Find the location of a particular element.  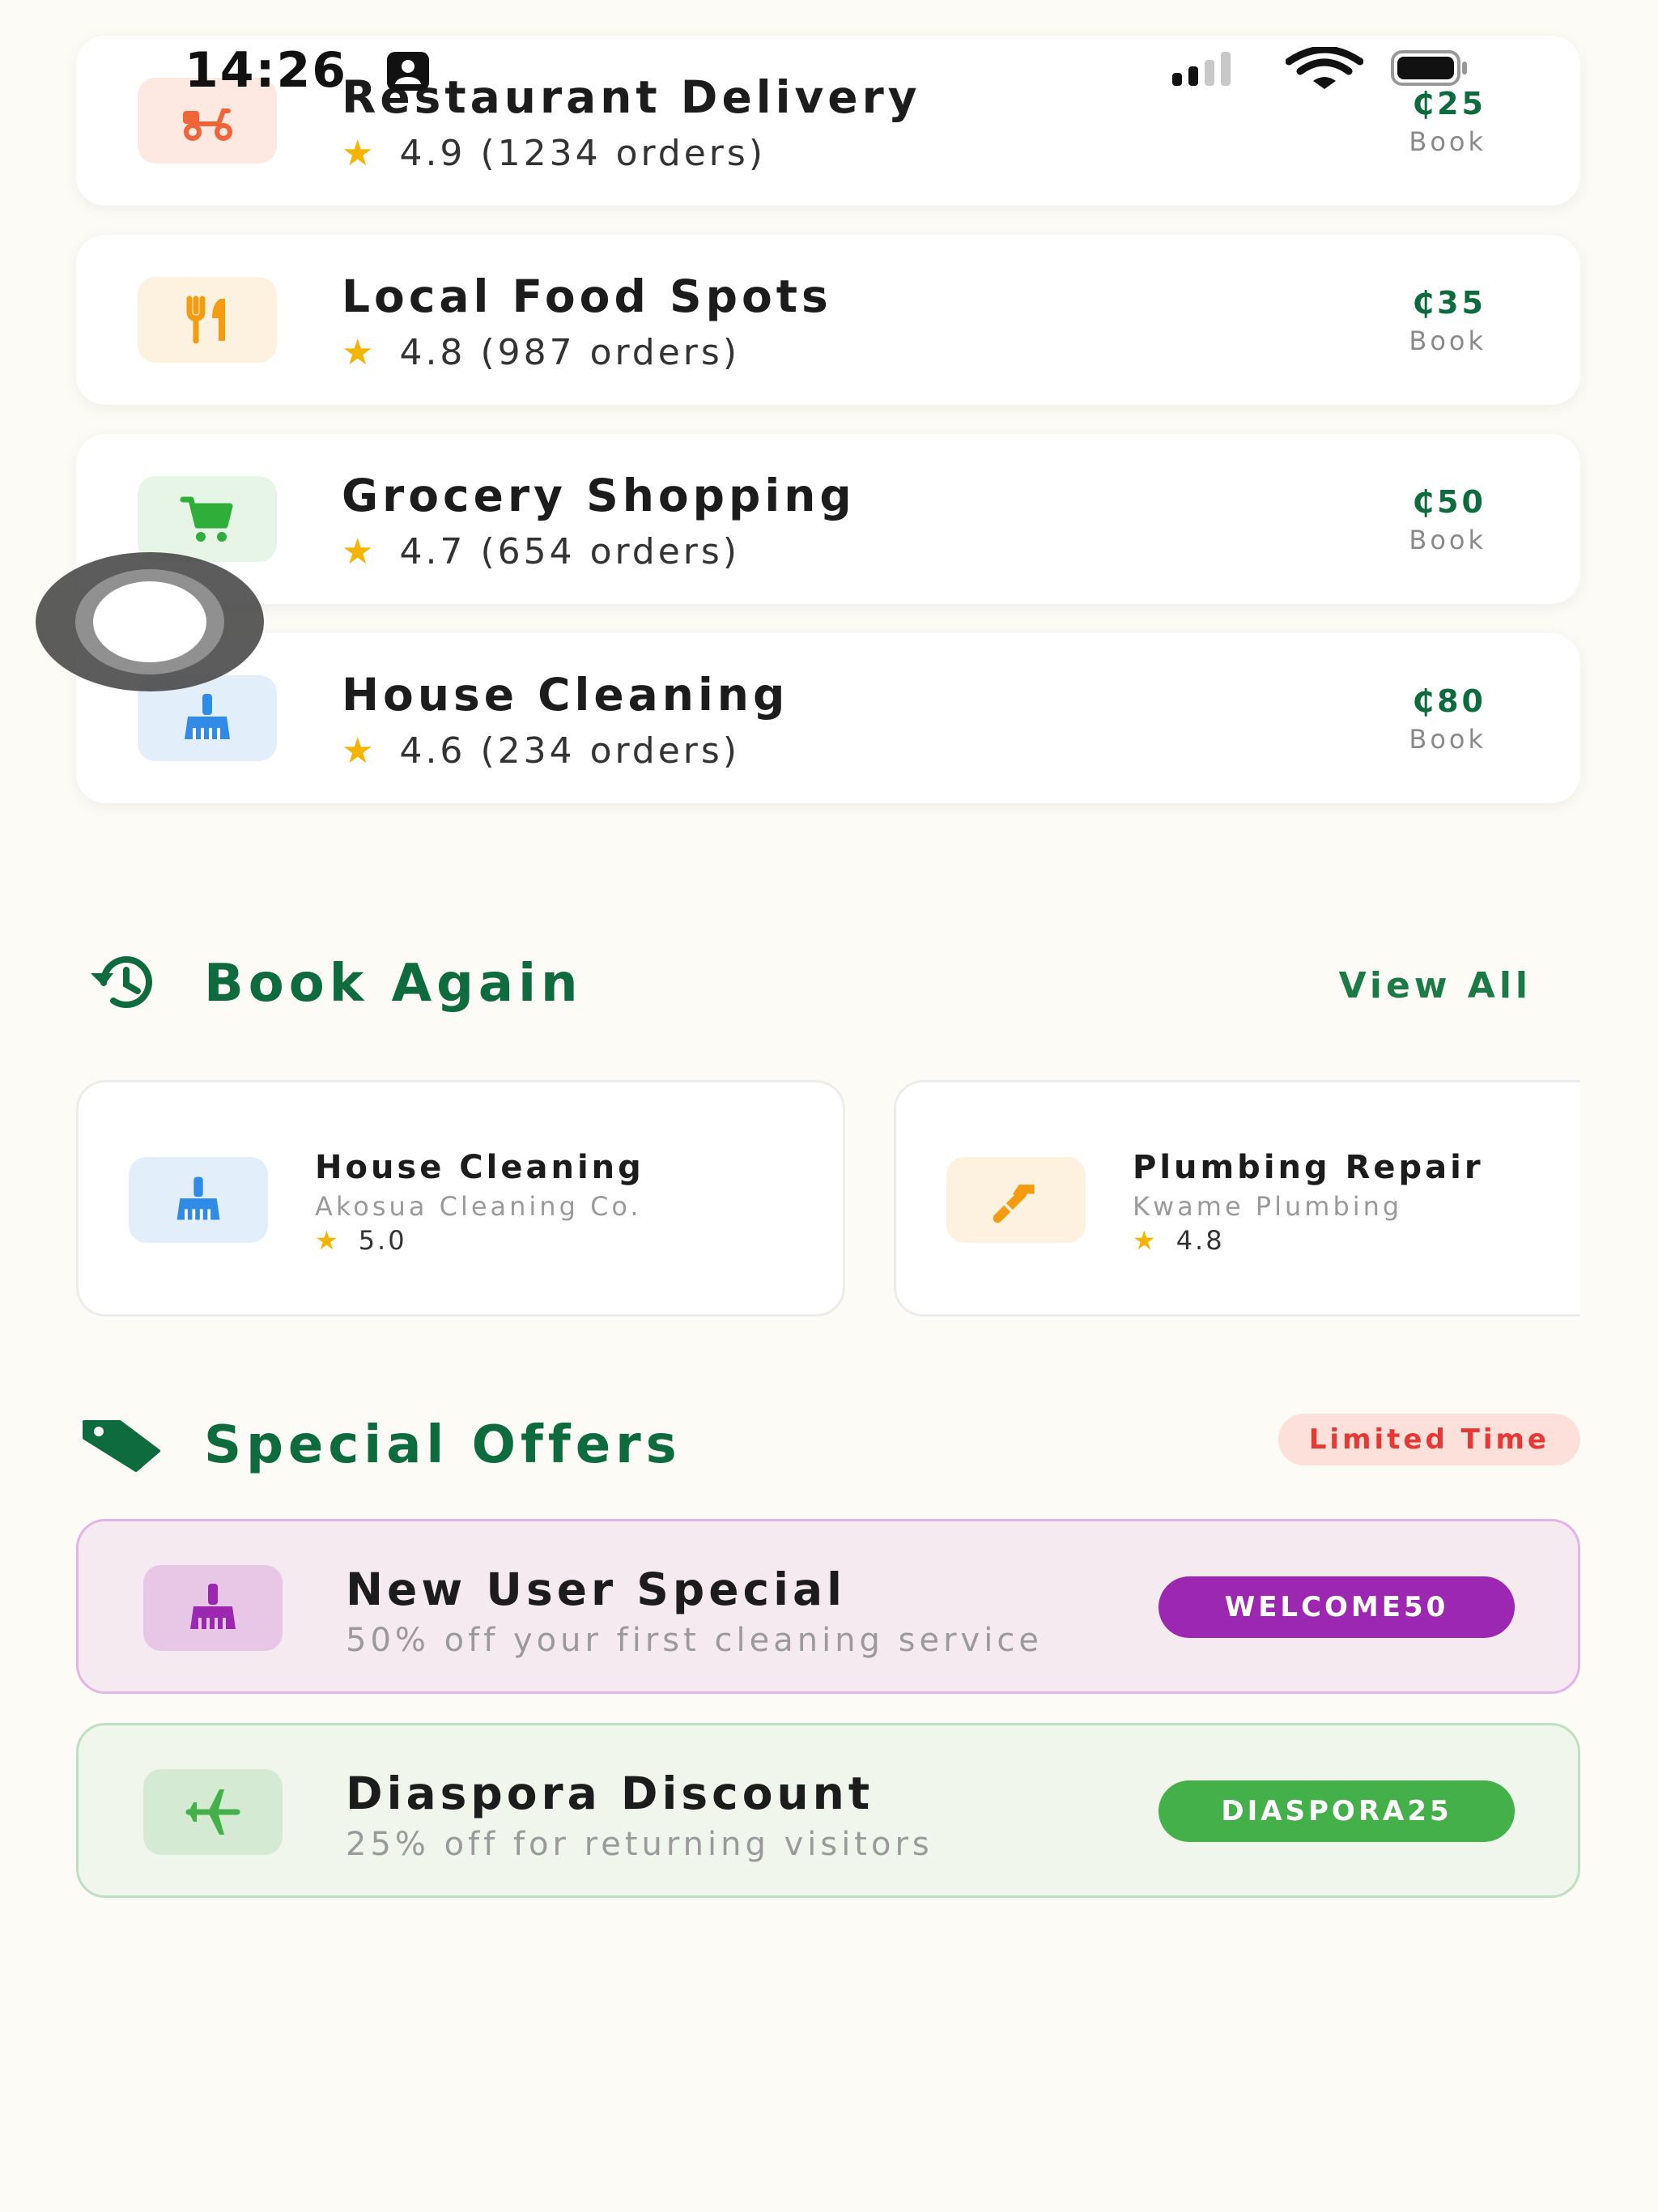

assistive-touch-dot is located at coordinates (149, 622).